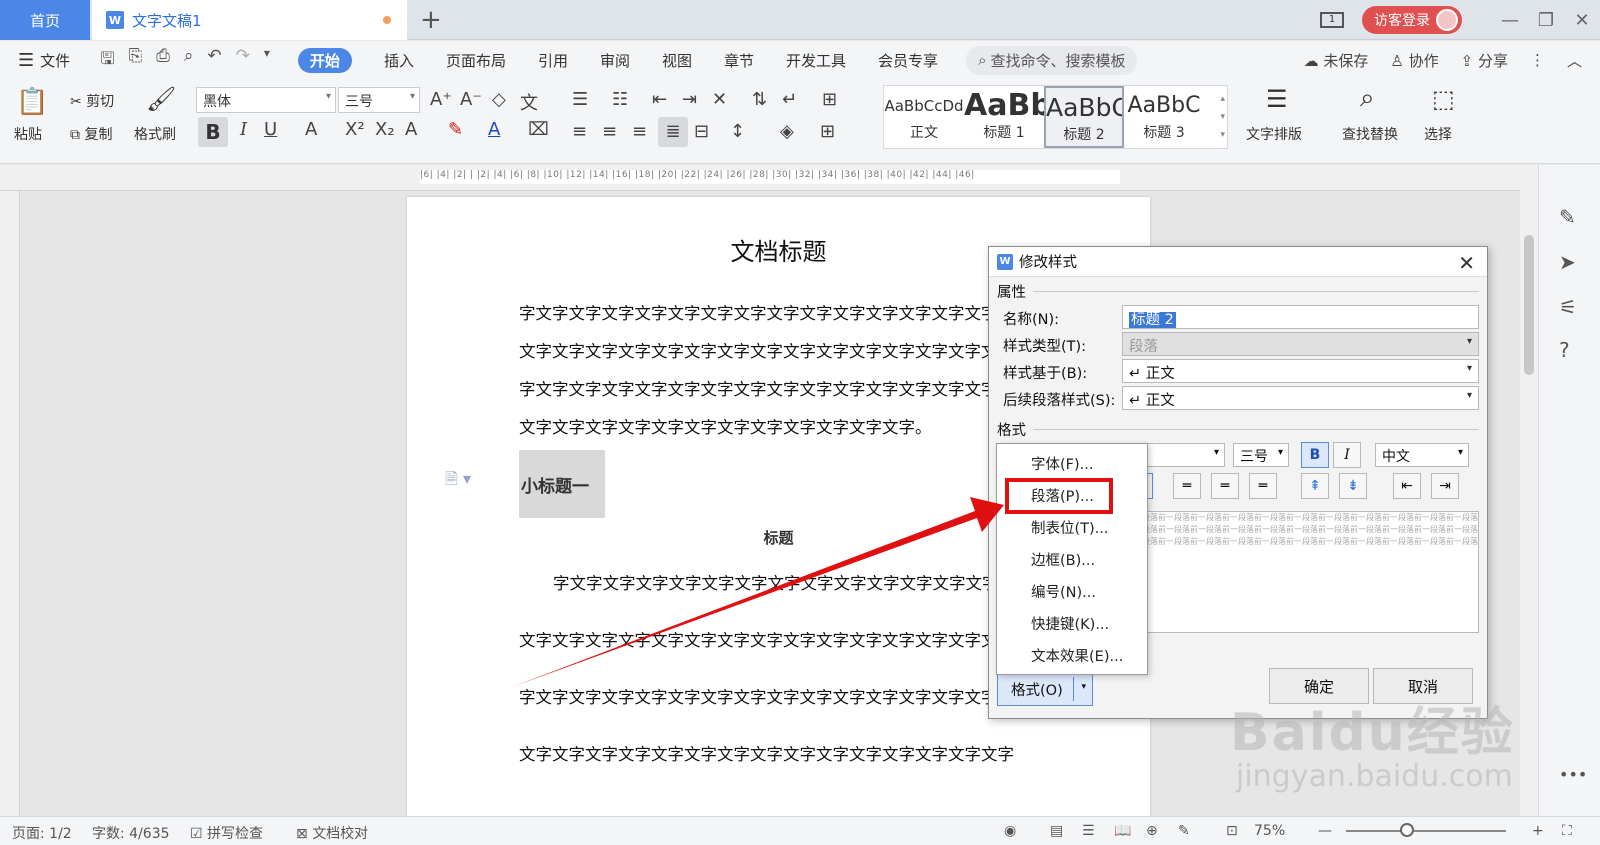 The height and width of the screenshot is (845, 1600). I want to click on font-name-select: 黑体 ▾, so click(266, 100).